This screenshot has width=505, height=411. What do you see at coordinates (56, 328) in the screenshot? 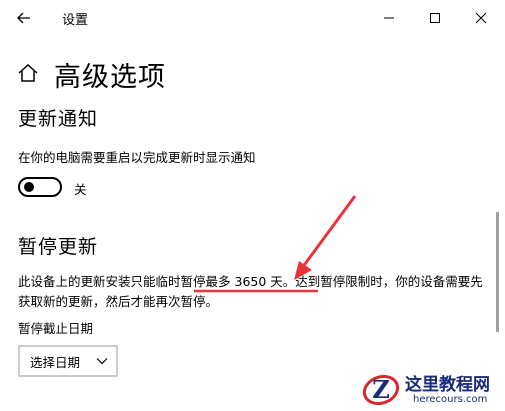
I see `pause-date-label: 暂停截止日期` at bounding box center [56, 328].